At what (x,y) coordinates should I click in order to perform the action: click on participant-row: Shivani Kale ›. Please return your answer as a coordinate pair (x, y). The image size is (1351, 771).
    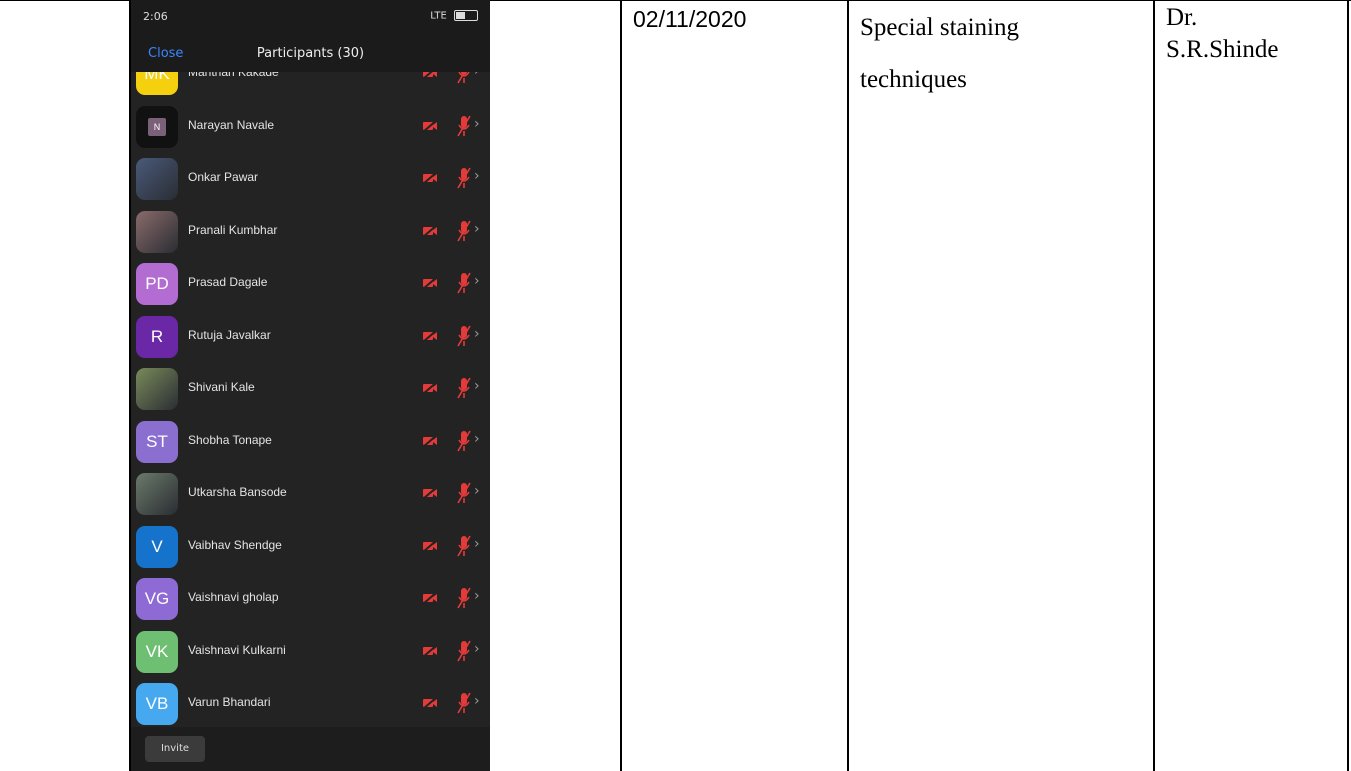
    Looking at the image, I should click on (310, 389).